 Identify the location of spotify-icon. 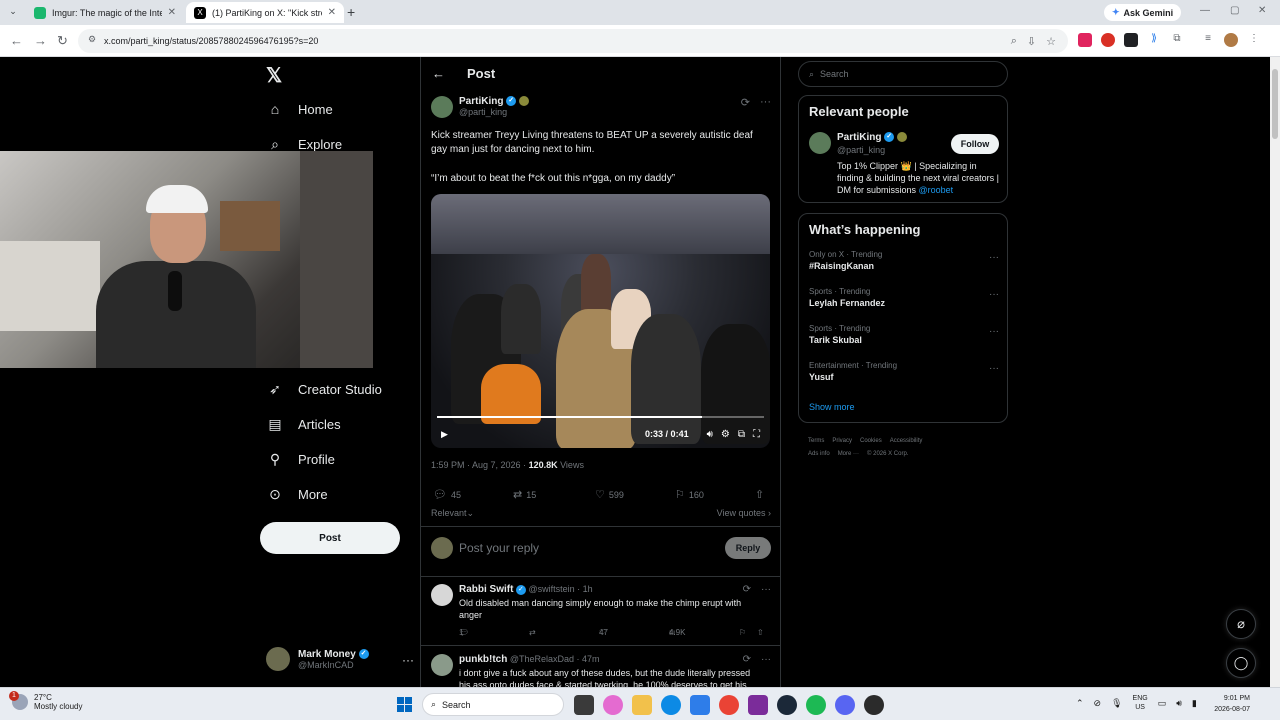
(816, 705).